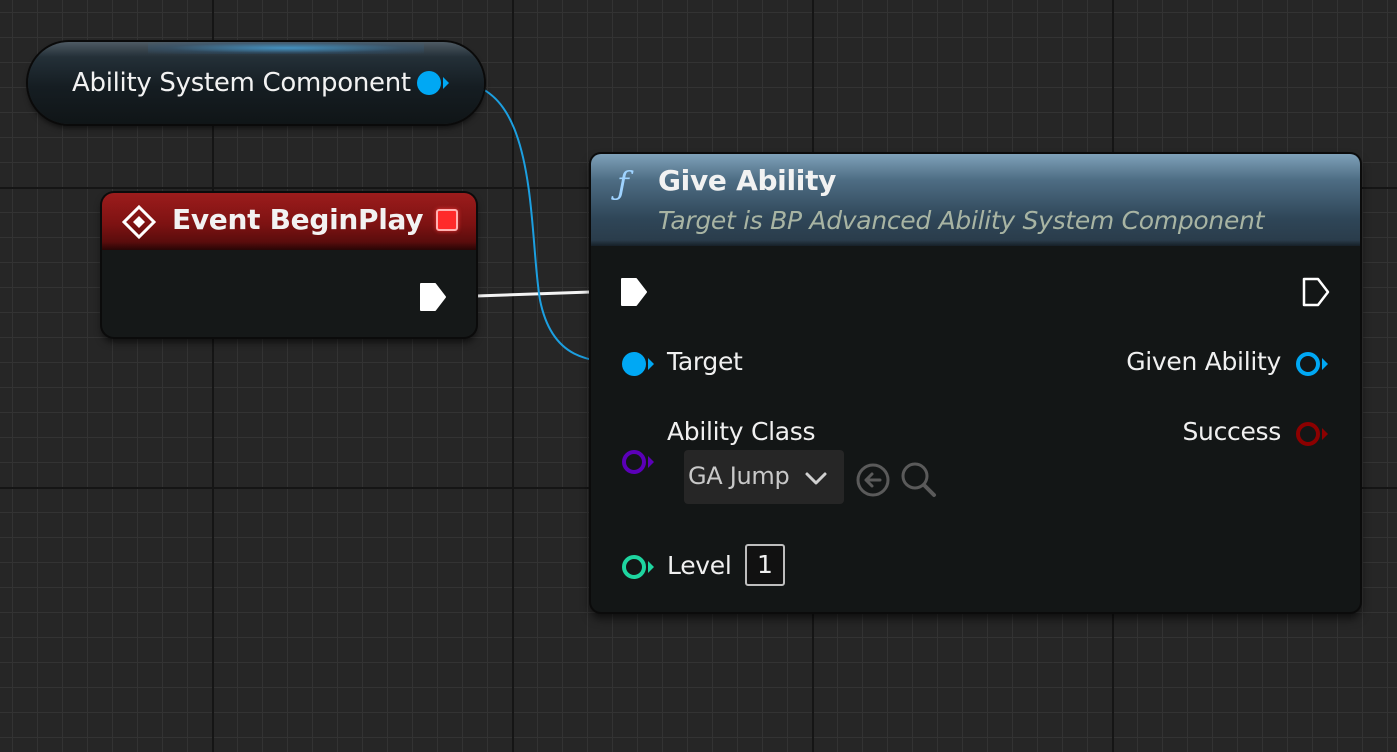 The height and width of the screenshot is (752, 1397). I want to click on object-pin-out-icon, so click(434, 83).